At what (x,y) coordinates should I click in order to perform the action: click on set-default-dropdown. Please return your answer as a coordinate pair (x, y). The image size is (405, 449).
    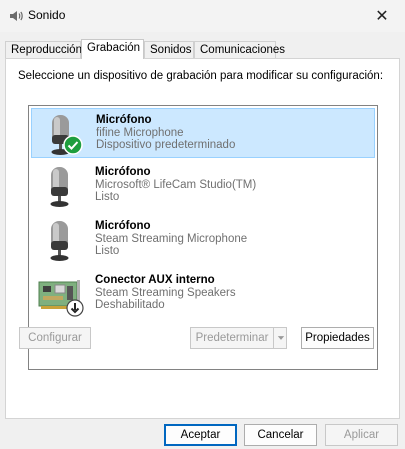
    Looking at the image, I should click on (280, 338).